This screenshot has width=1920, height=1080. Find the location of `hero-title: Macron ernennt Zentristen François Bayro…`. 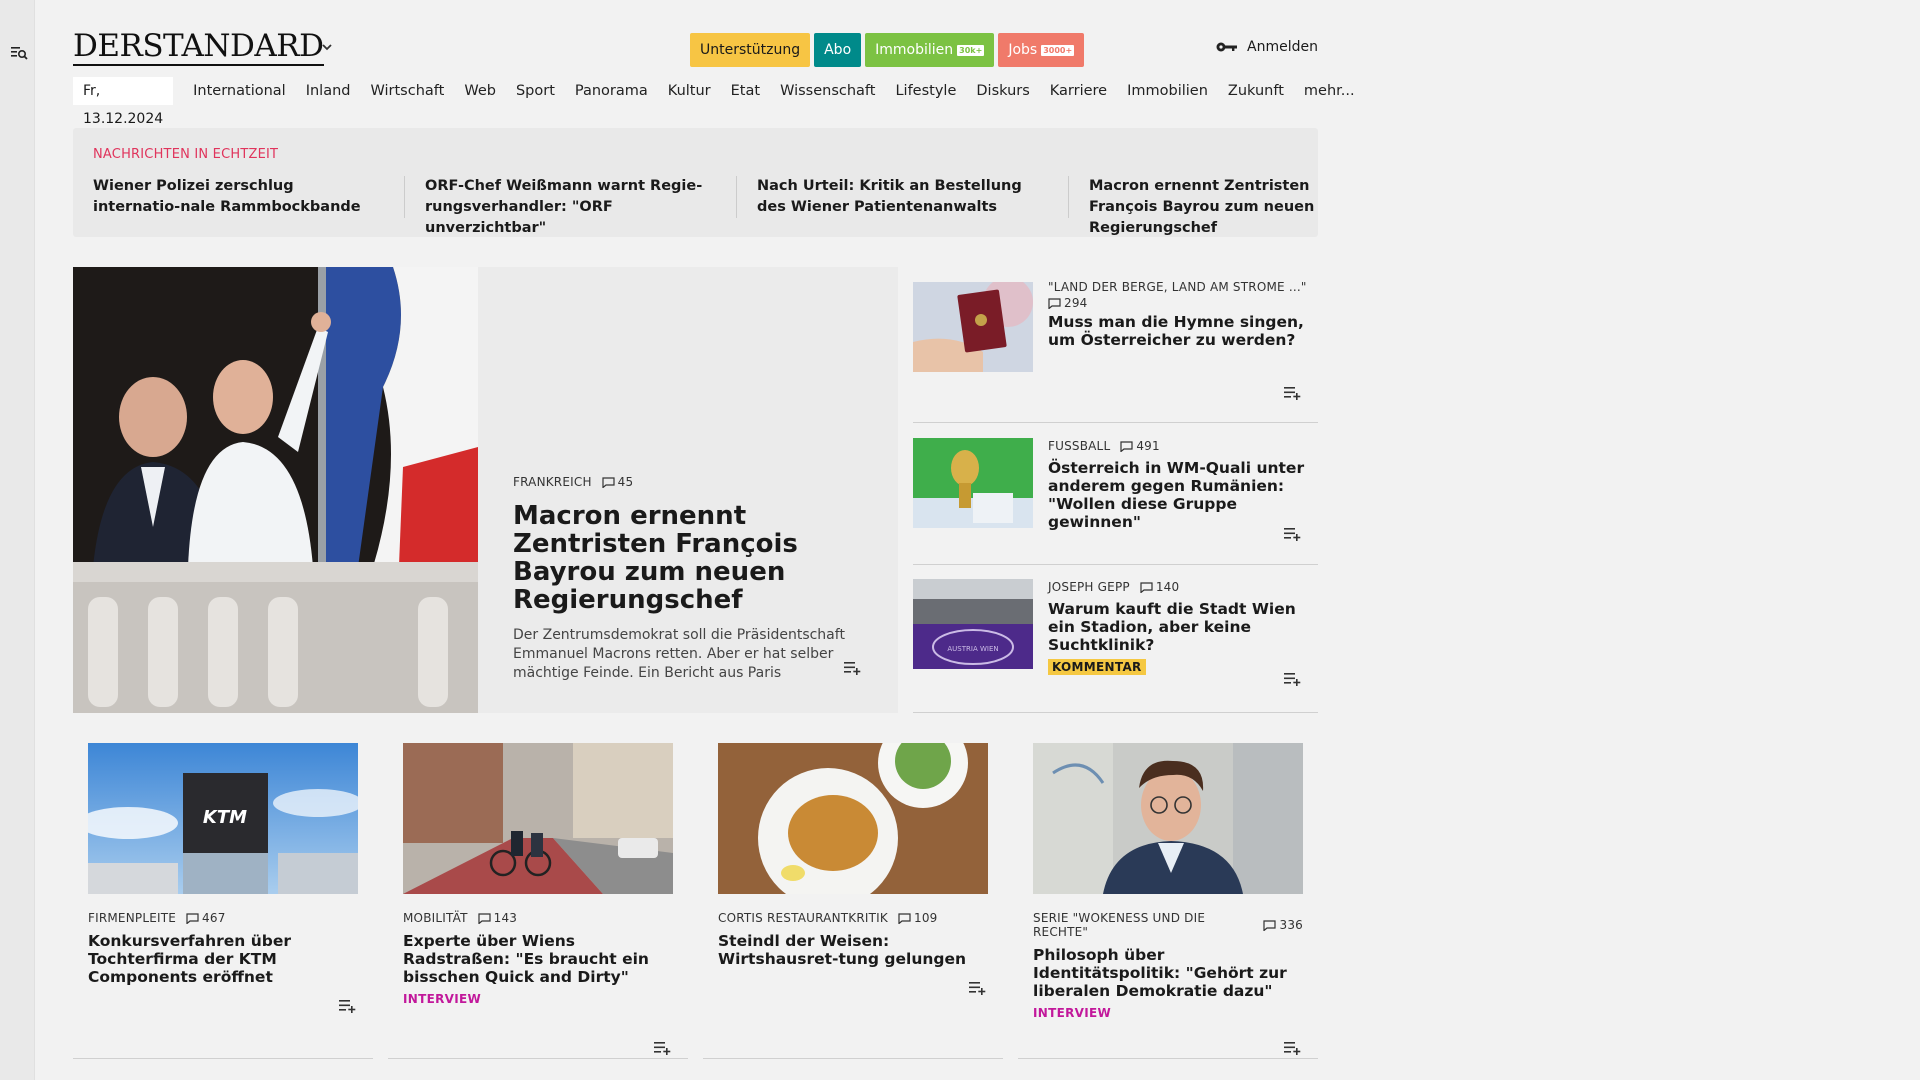

hero-title: Macron ernennt Zentristen François Bayro… is located at coordinates (693, 558).